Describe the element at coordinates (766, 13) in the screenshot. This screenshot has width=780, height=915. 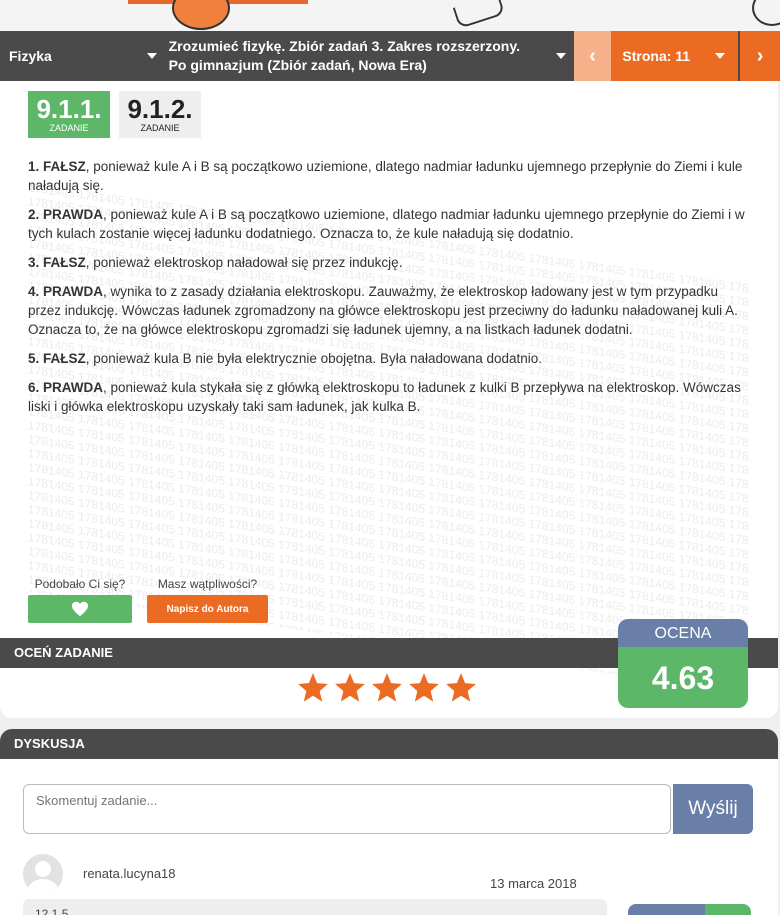
I see `circle-illustration-icon` at that location.